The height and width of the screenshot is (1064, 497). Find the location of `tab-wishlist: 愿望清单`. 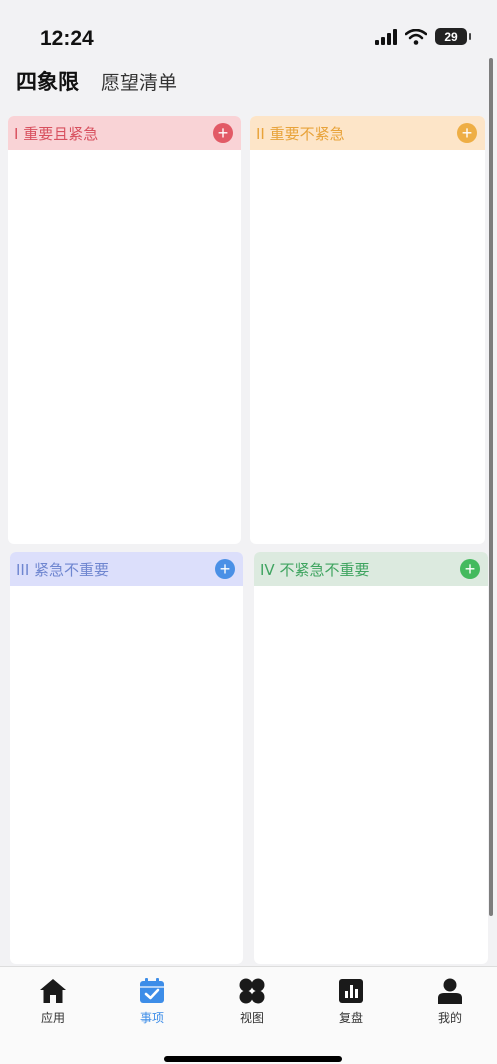

tab-wishlist: 愿望清单 is located at coordinates (139, 81).